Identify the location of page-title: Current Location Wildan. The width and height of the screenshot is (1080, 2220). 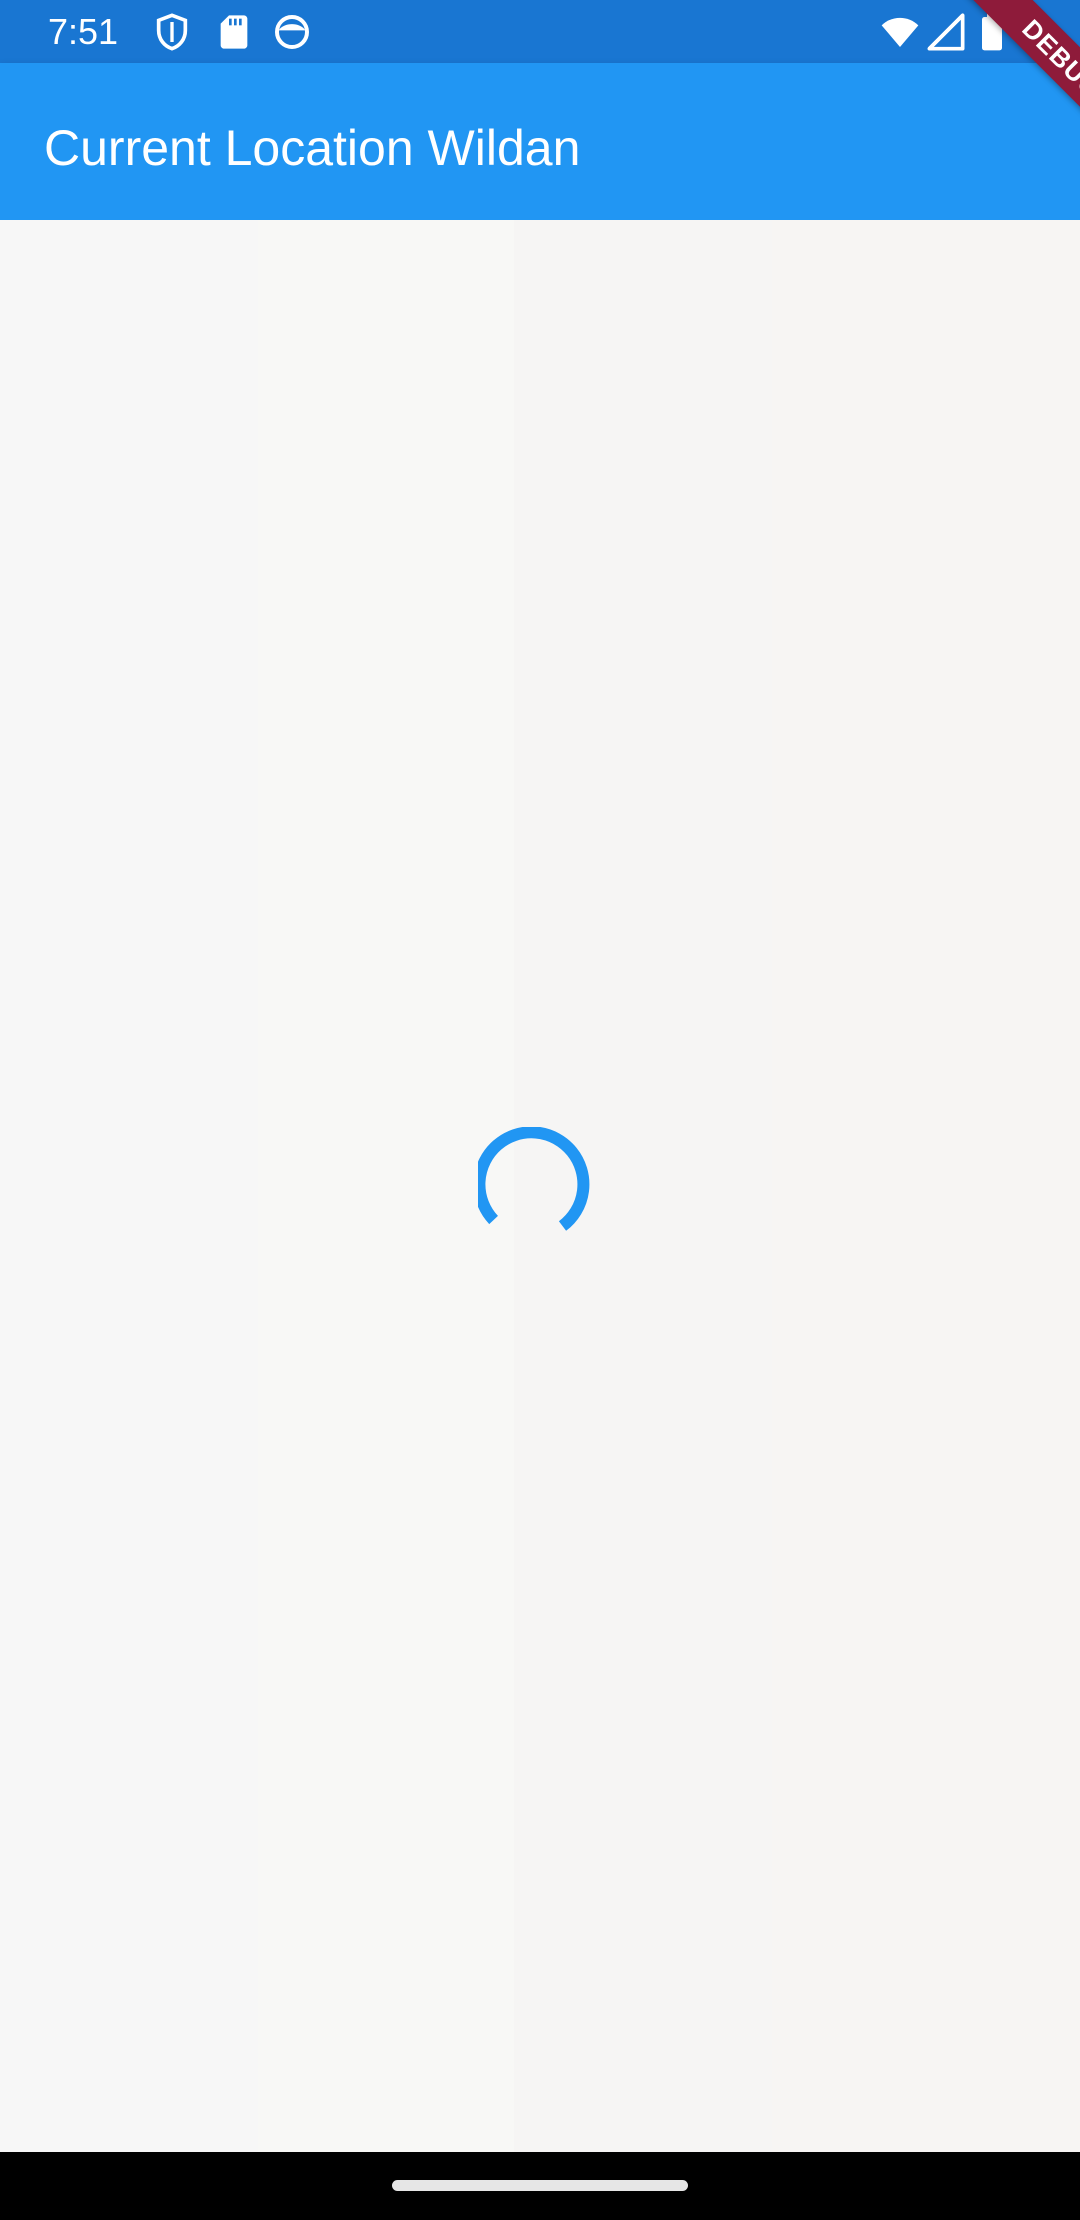
(312, 148).